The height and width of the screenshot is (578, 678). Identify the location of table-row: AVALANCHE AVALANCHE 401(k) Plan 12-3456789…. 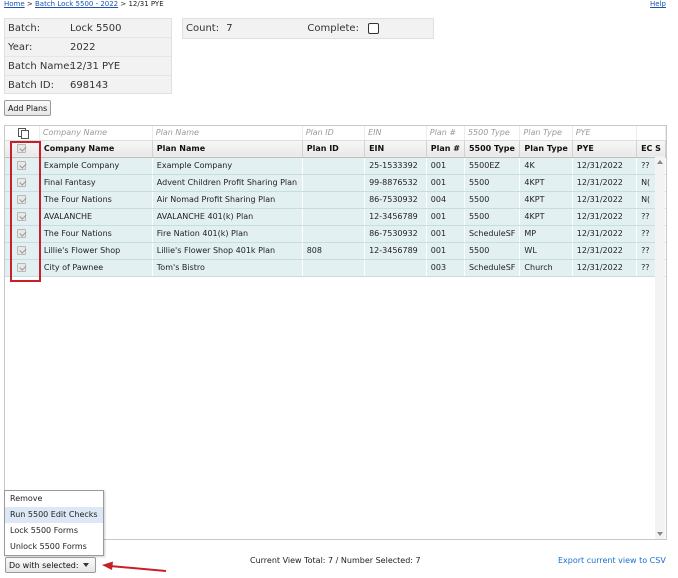
(335, 217).